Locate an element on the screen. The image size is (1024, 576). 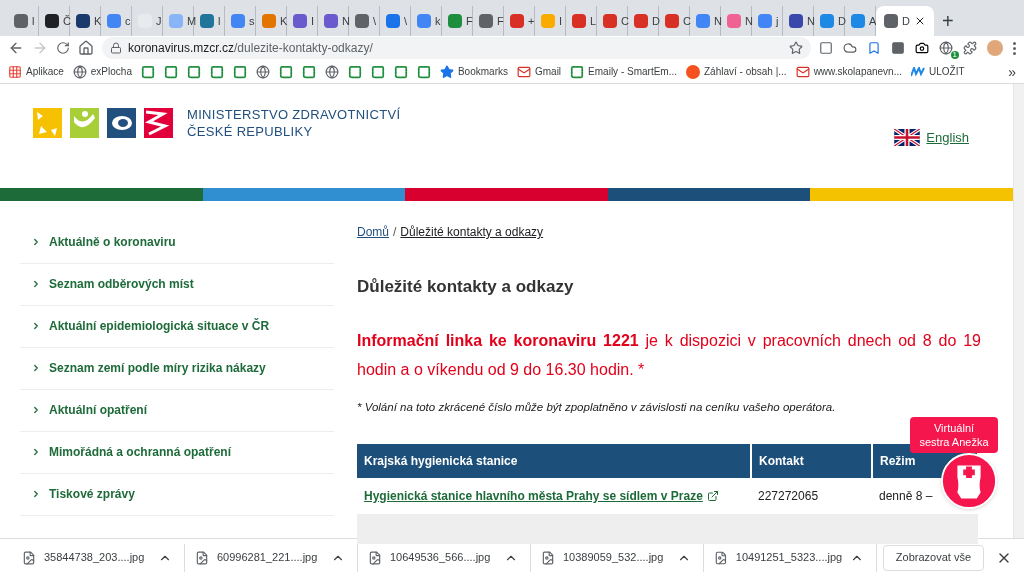
bookmark-star-icon is located at coordinates (796, 48).